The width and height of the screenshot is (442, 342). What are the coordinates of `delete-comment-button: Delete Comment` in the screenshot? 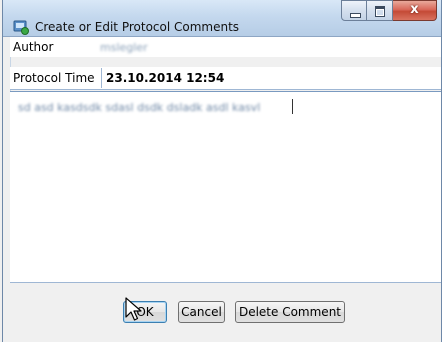 It's located at (290, 312).